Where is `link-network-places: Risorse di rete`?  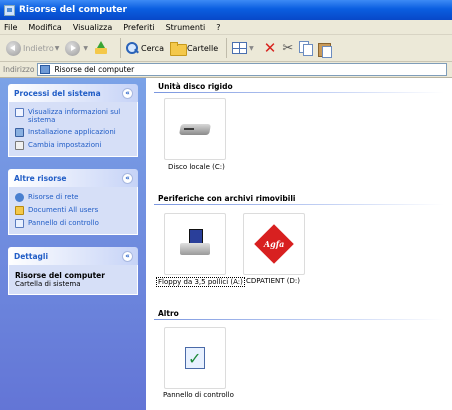
link-network-places: Risorse di rete is located at coordinates (73, 197).